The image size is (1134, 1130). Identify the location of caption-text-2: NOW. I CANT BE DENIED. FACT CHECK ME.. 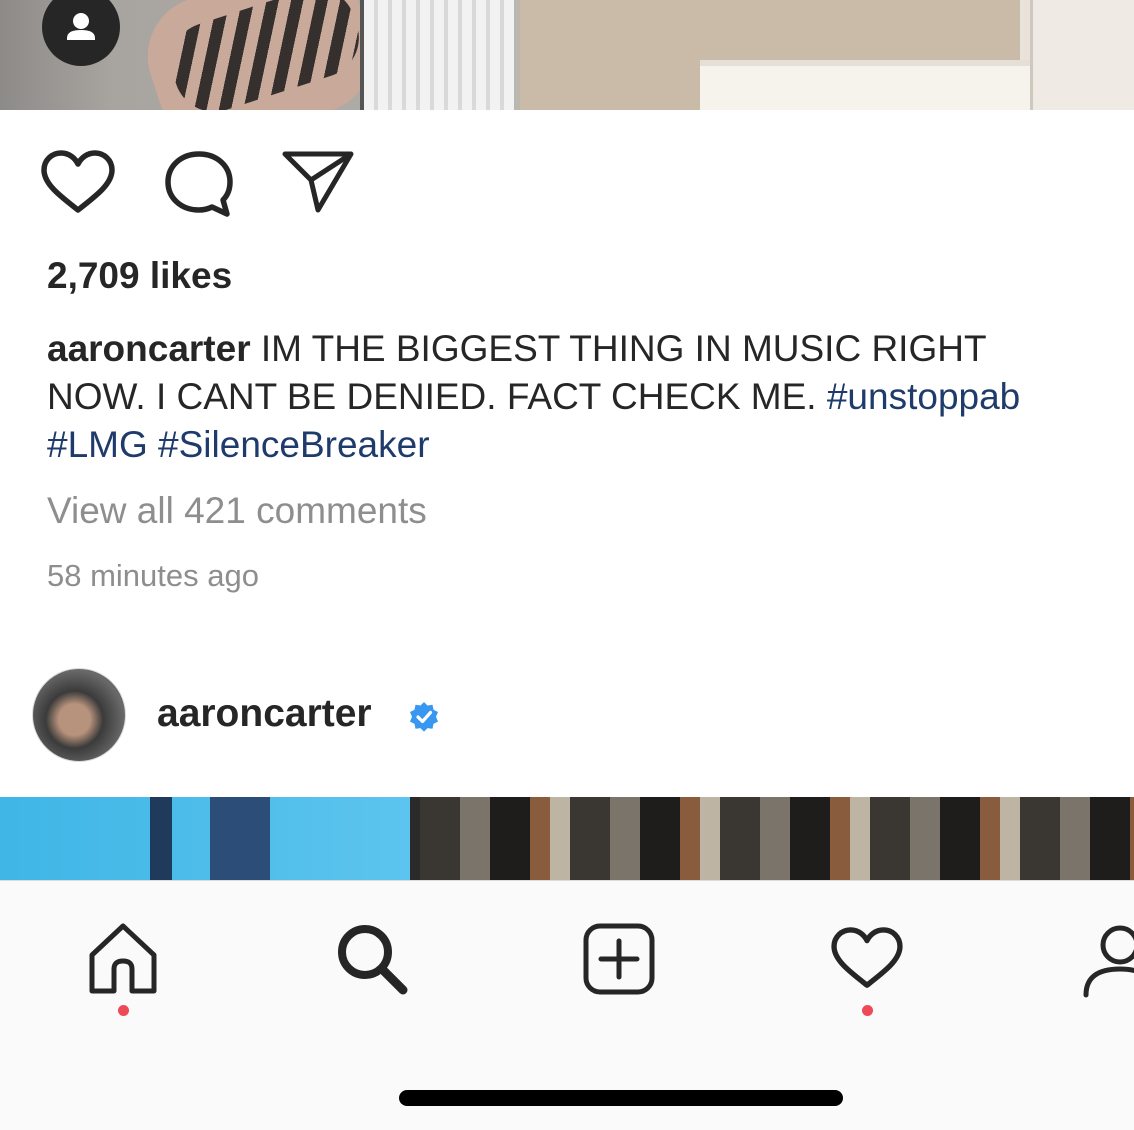
(437, 396).